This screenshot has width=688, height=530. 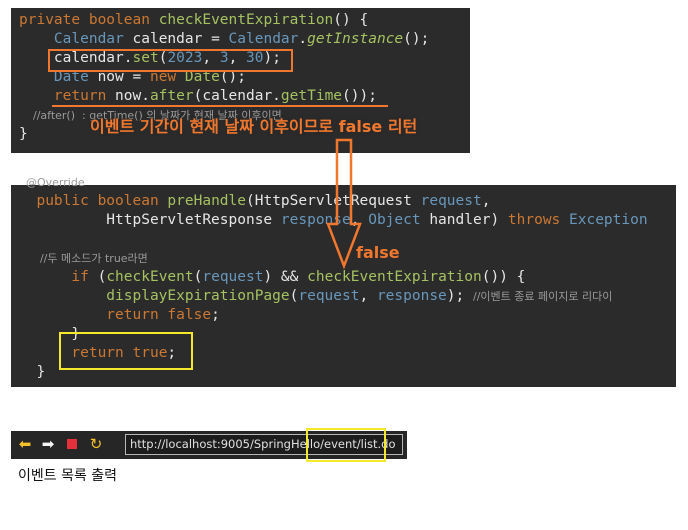 What do you see at coordinates (150, 277) in the screenshot?
I see `code-token: checkEvent` at bounding box center [150, 277].